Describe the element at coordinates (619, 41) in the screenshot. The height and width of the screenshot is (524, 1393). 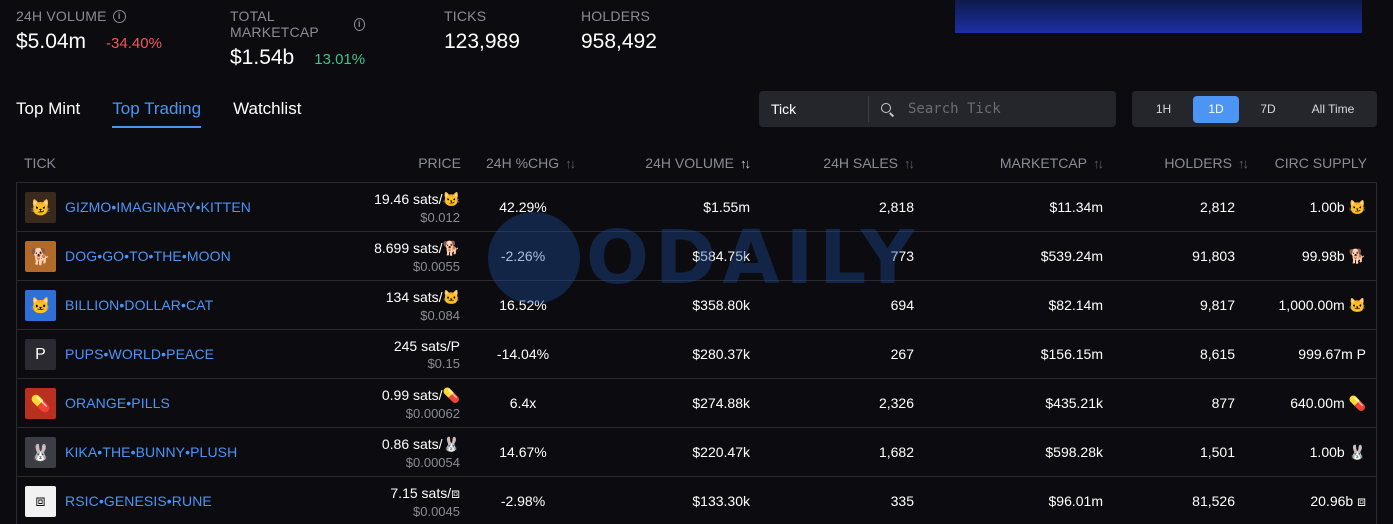
I see `stat-value: 958,492` at that location.